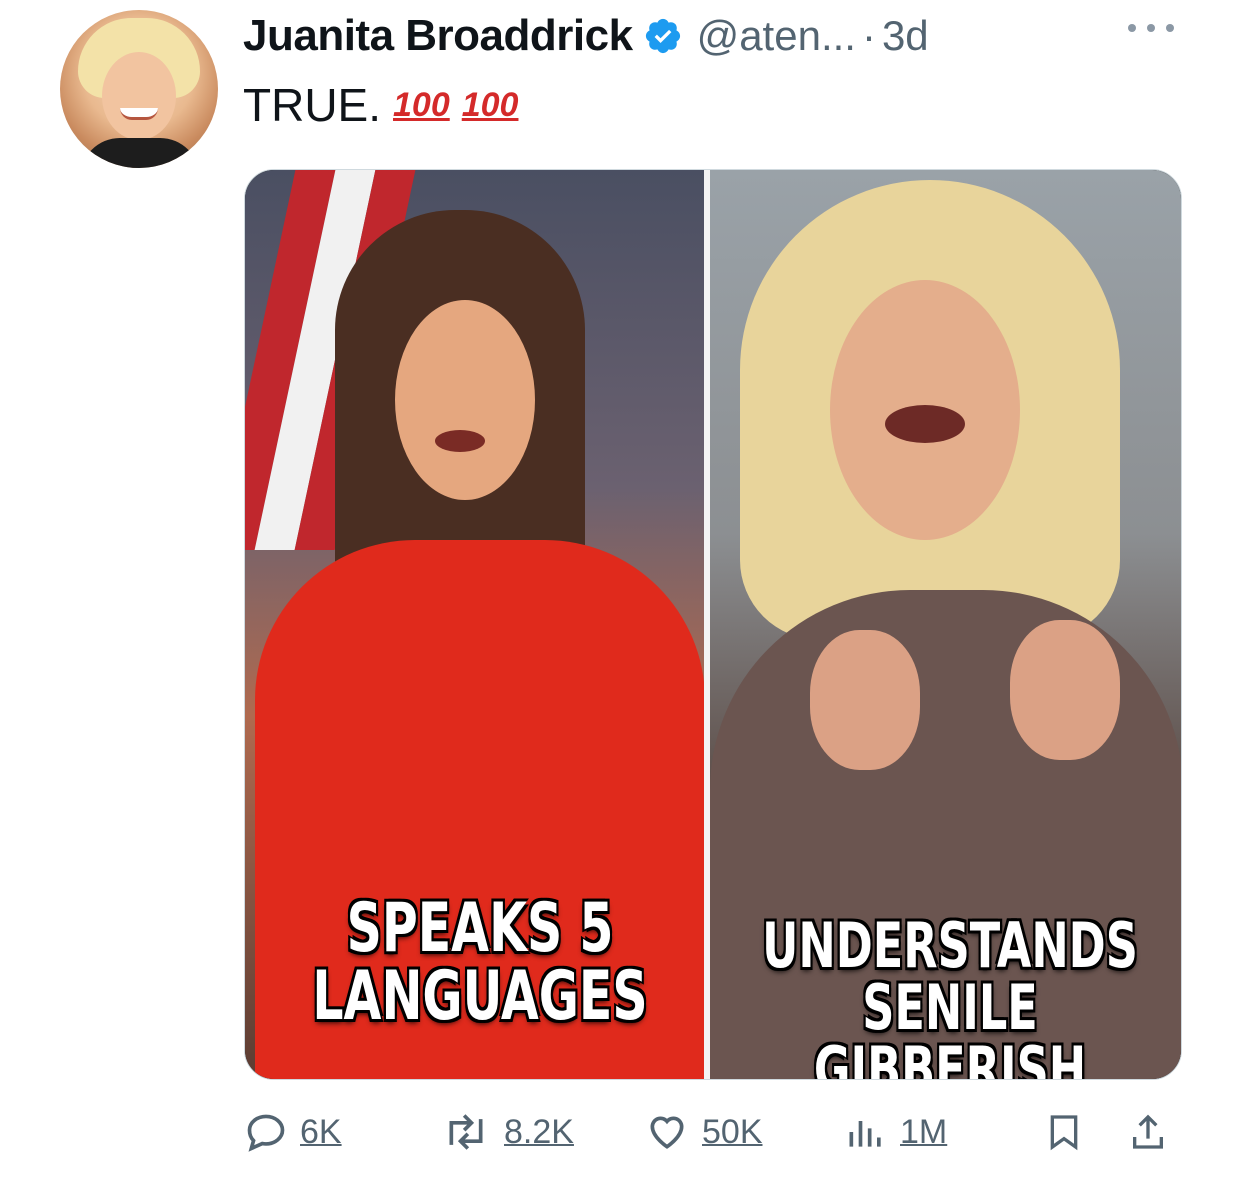 This screenshot has height=1201, width=1242. I want to click on share-button, so click(1148, 1132).